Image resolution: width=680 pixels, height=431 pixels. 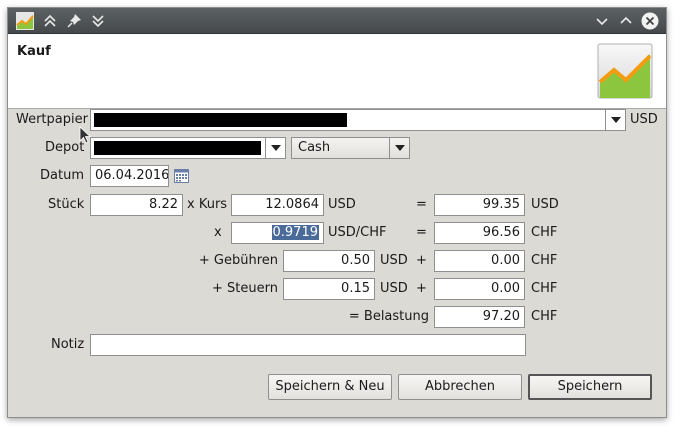 What do you see at coordinates (177, 148) in the screenshot?
I see `redacted-depot-name` at bounding box center [177, 148].